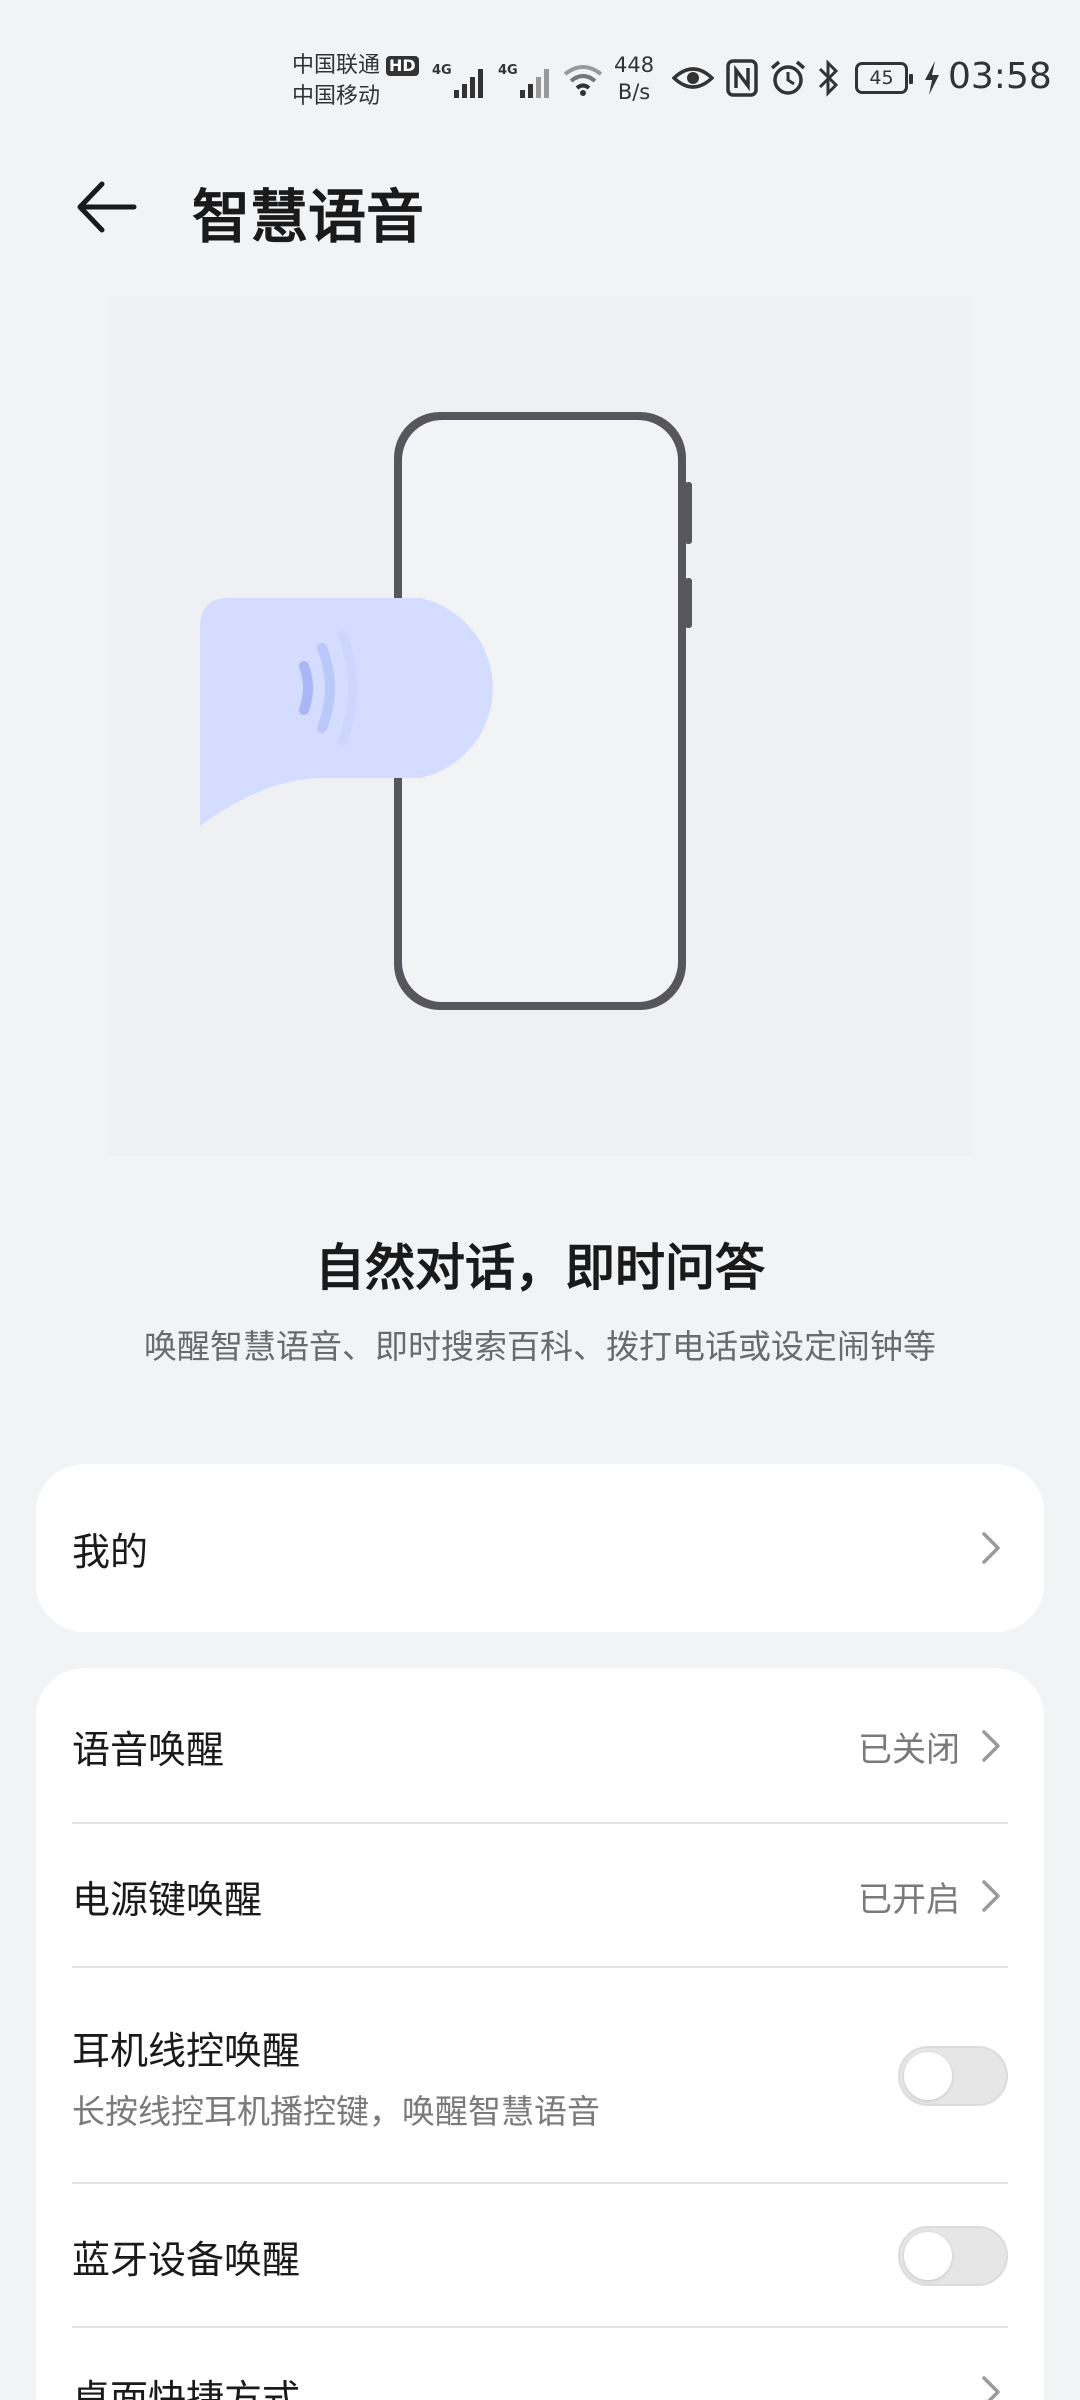  I want to click on signal-sim1-icon: 4G, so click(457, 80).